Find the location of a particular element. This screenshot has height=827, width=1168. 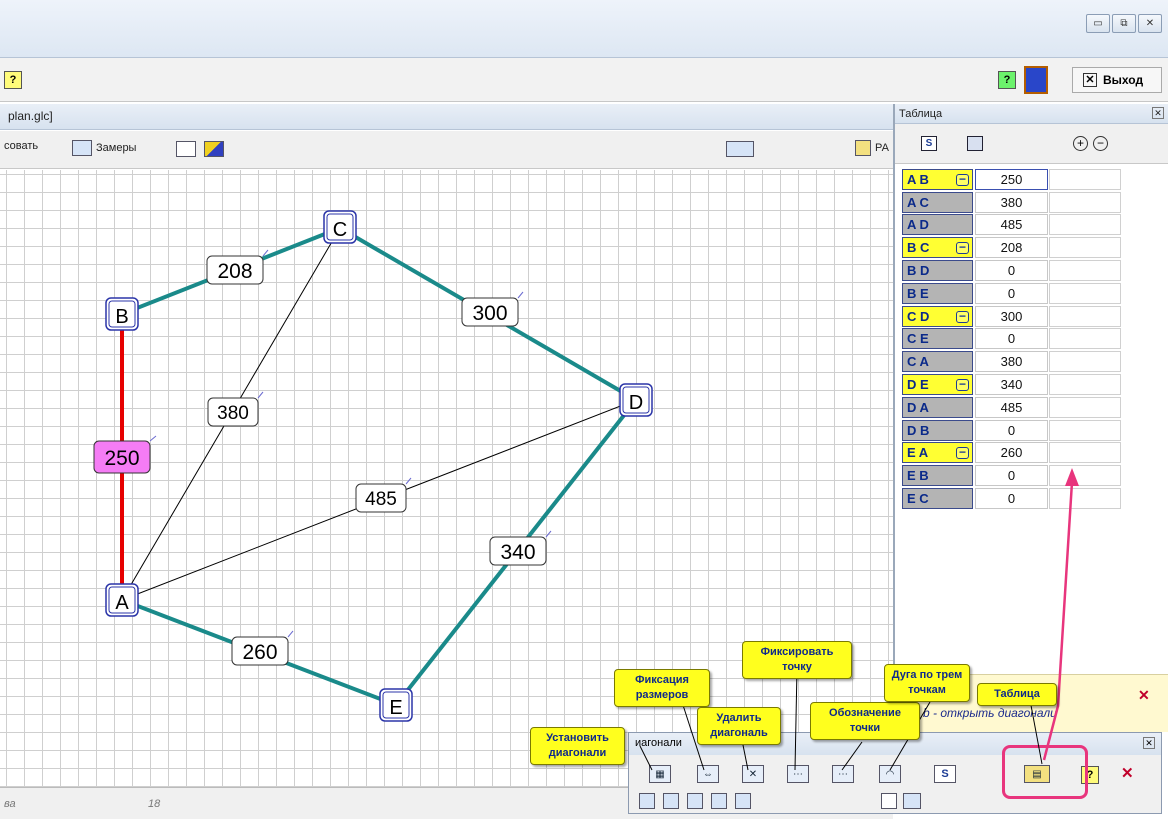

row-name-cell: D A is located at coordinates (937, 407).